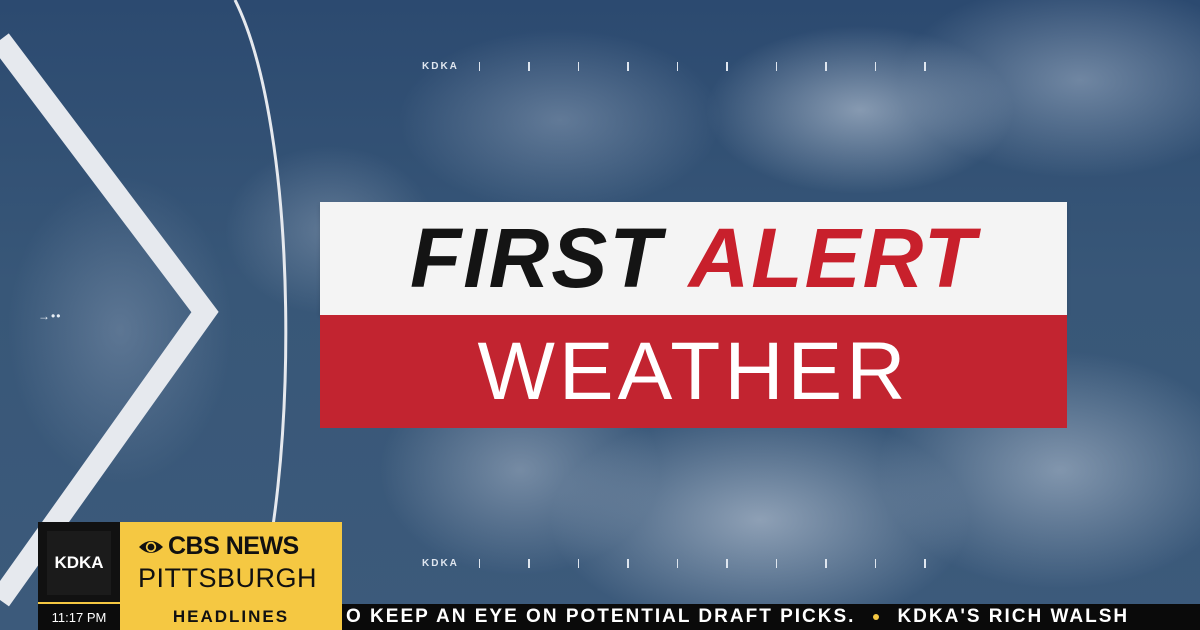 The image size is (1200, 630). I want to click on section-tag: HEADLINES, so click(231, 617).